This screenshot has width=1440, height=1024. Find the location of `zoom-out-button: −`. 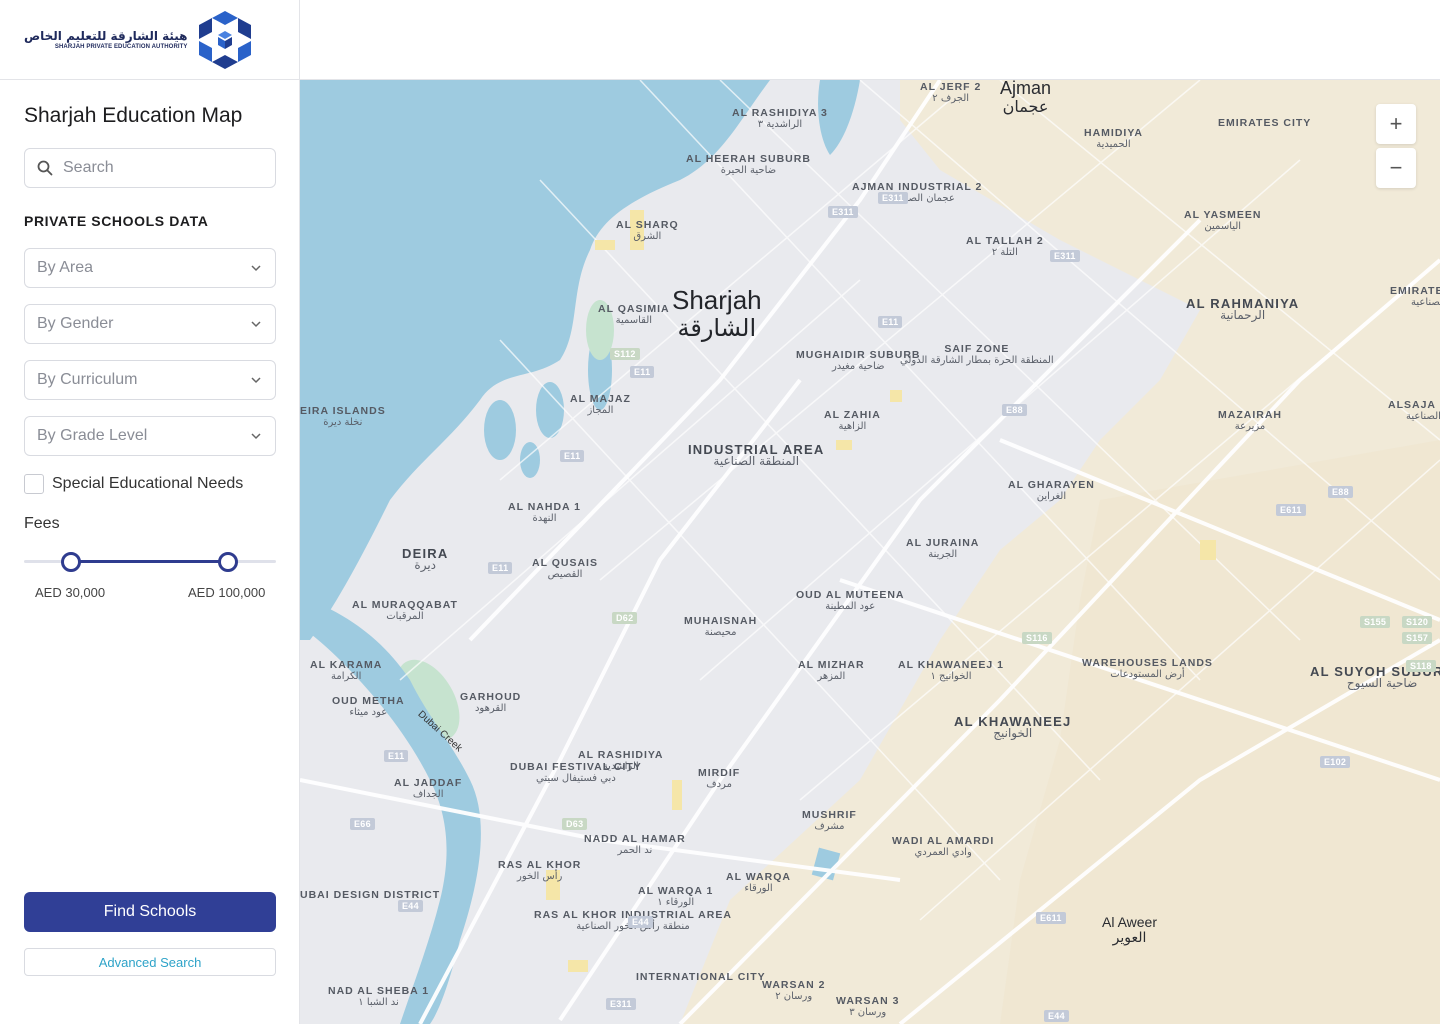

zoom-out-button: − is located at coordinates (1396, 168).